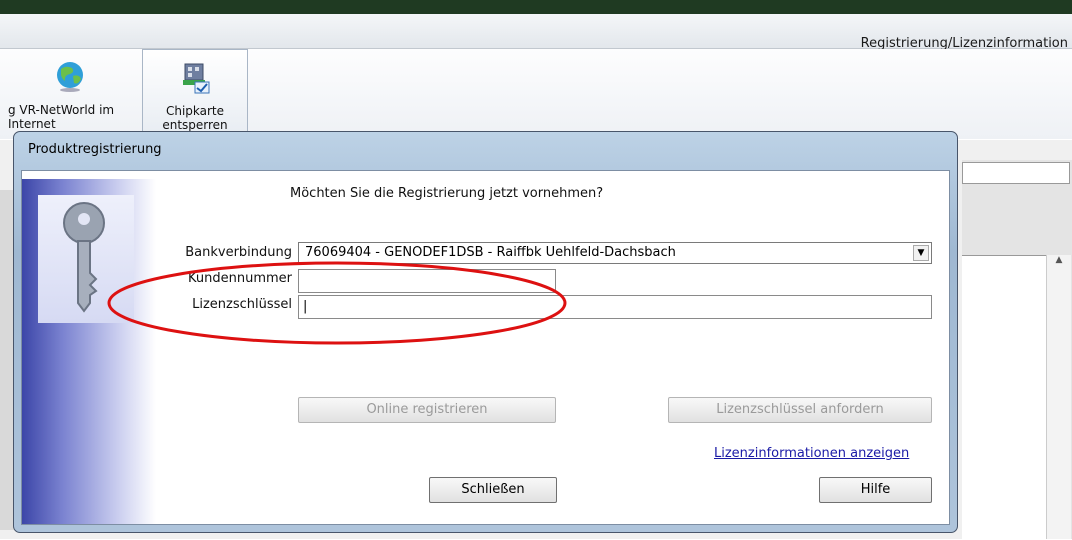 Image resolution: width=1072 pixels, height=540 pixels. What do you see at coordinates (536, 32) in the screenshot?
I see `title-bar: Registrierung/Lizenzinformation` at bounding box center [536, 32].